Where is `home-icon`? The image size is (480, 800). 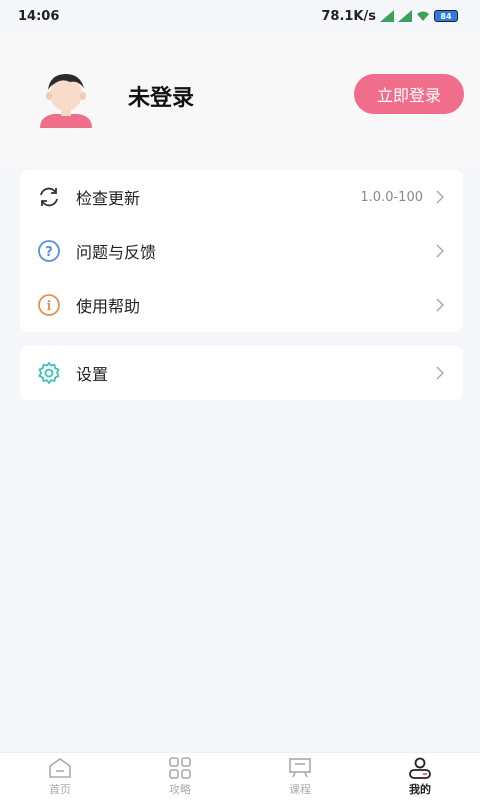
home-icon is located at coordinates (60, 767).